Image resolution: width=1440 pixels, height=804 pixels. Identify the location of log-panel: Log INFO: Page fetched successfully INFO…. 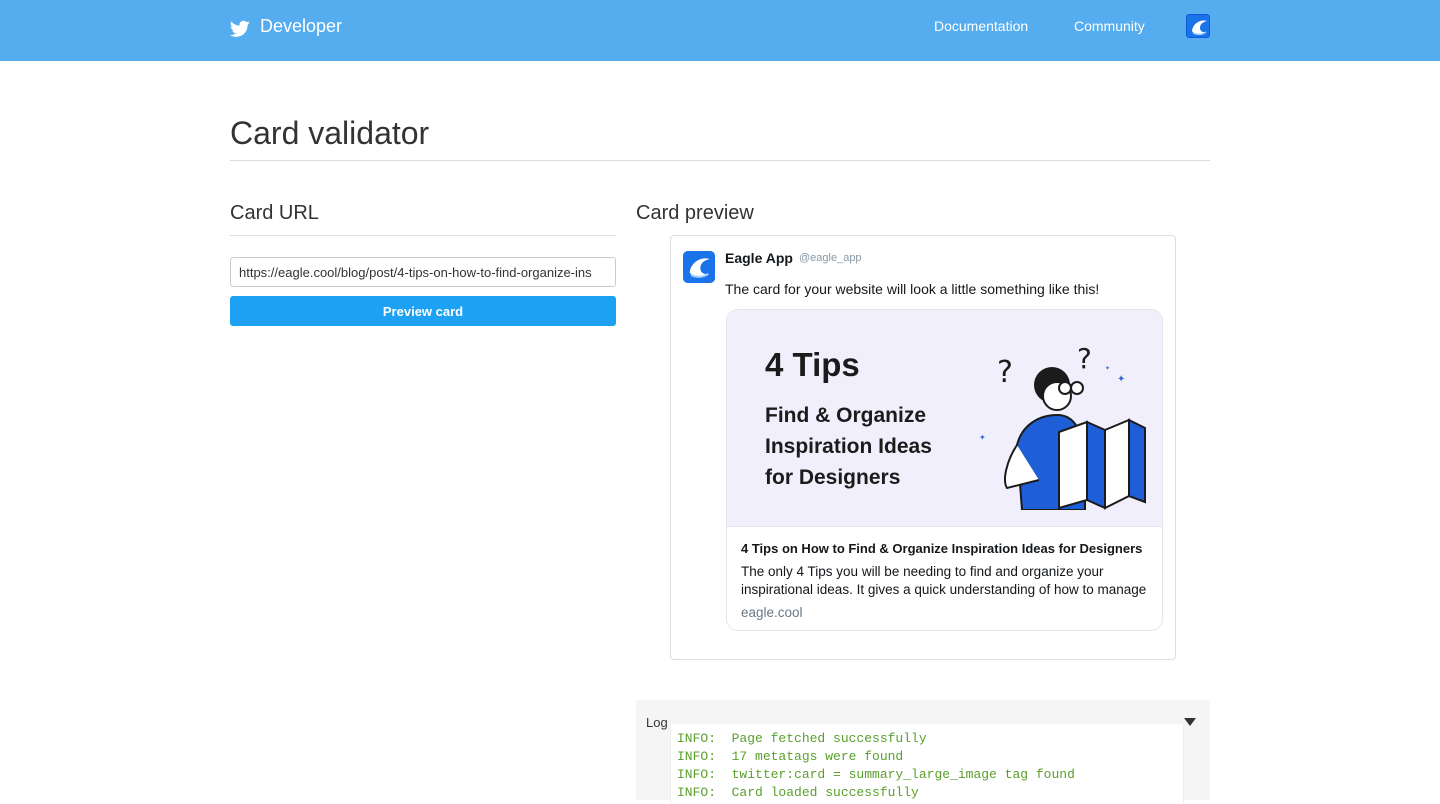
(923, 752).